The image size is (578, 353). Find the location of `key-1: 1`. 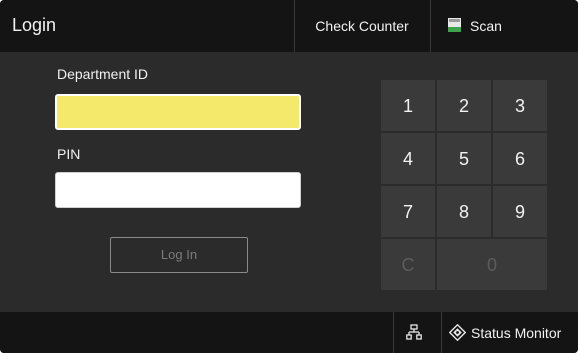

key-1: 1 is located at coordinates (408, 105).